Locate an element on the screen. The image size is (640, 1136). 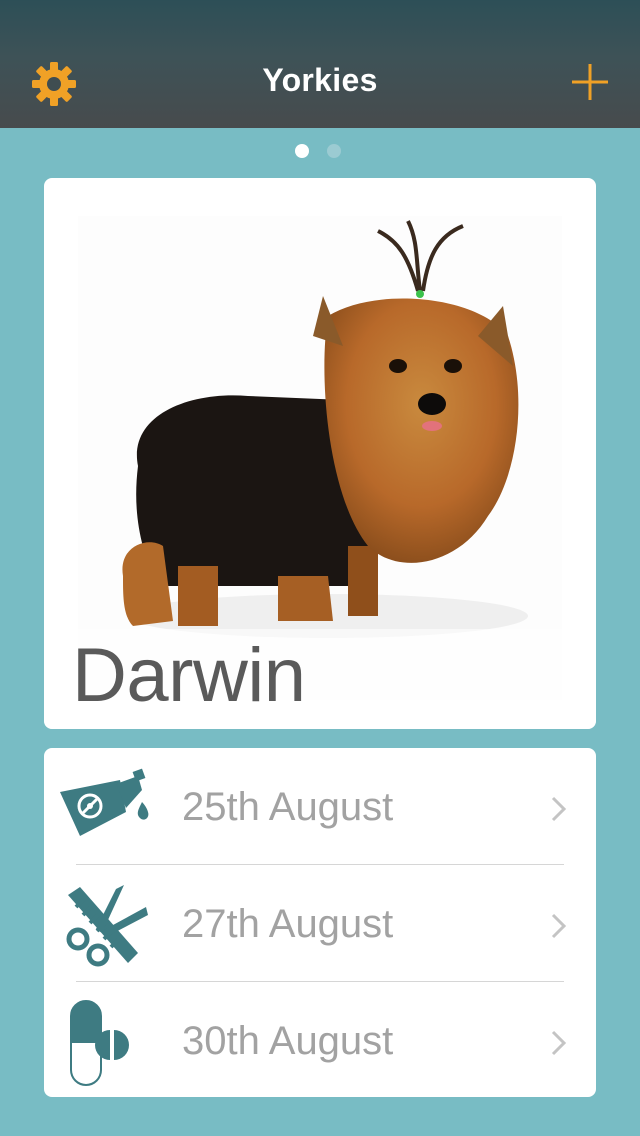
page-dot is located at coordinates (334, 151).